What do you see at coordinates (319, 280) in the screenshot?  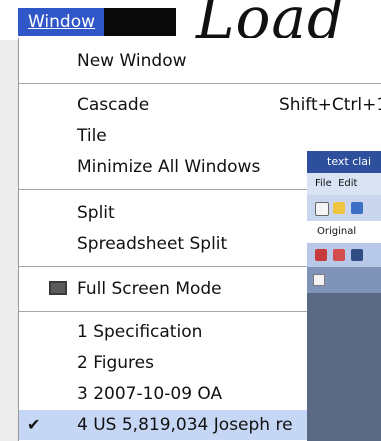 I see `ruler-marker` at bounding box center [319, 280].